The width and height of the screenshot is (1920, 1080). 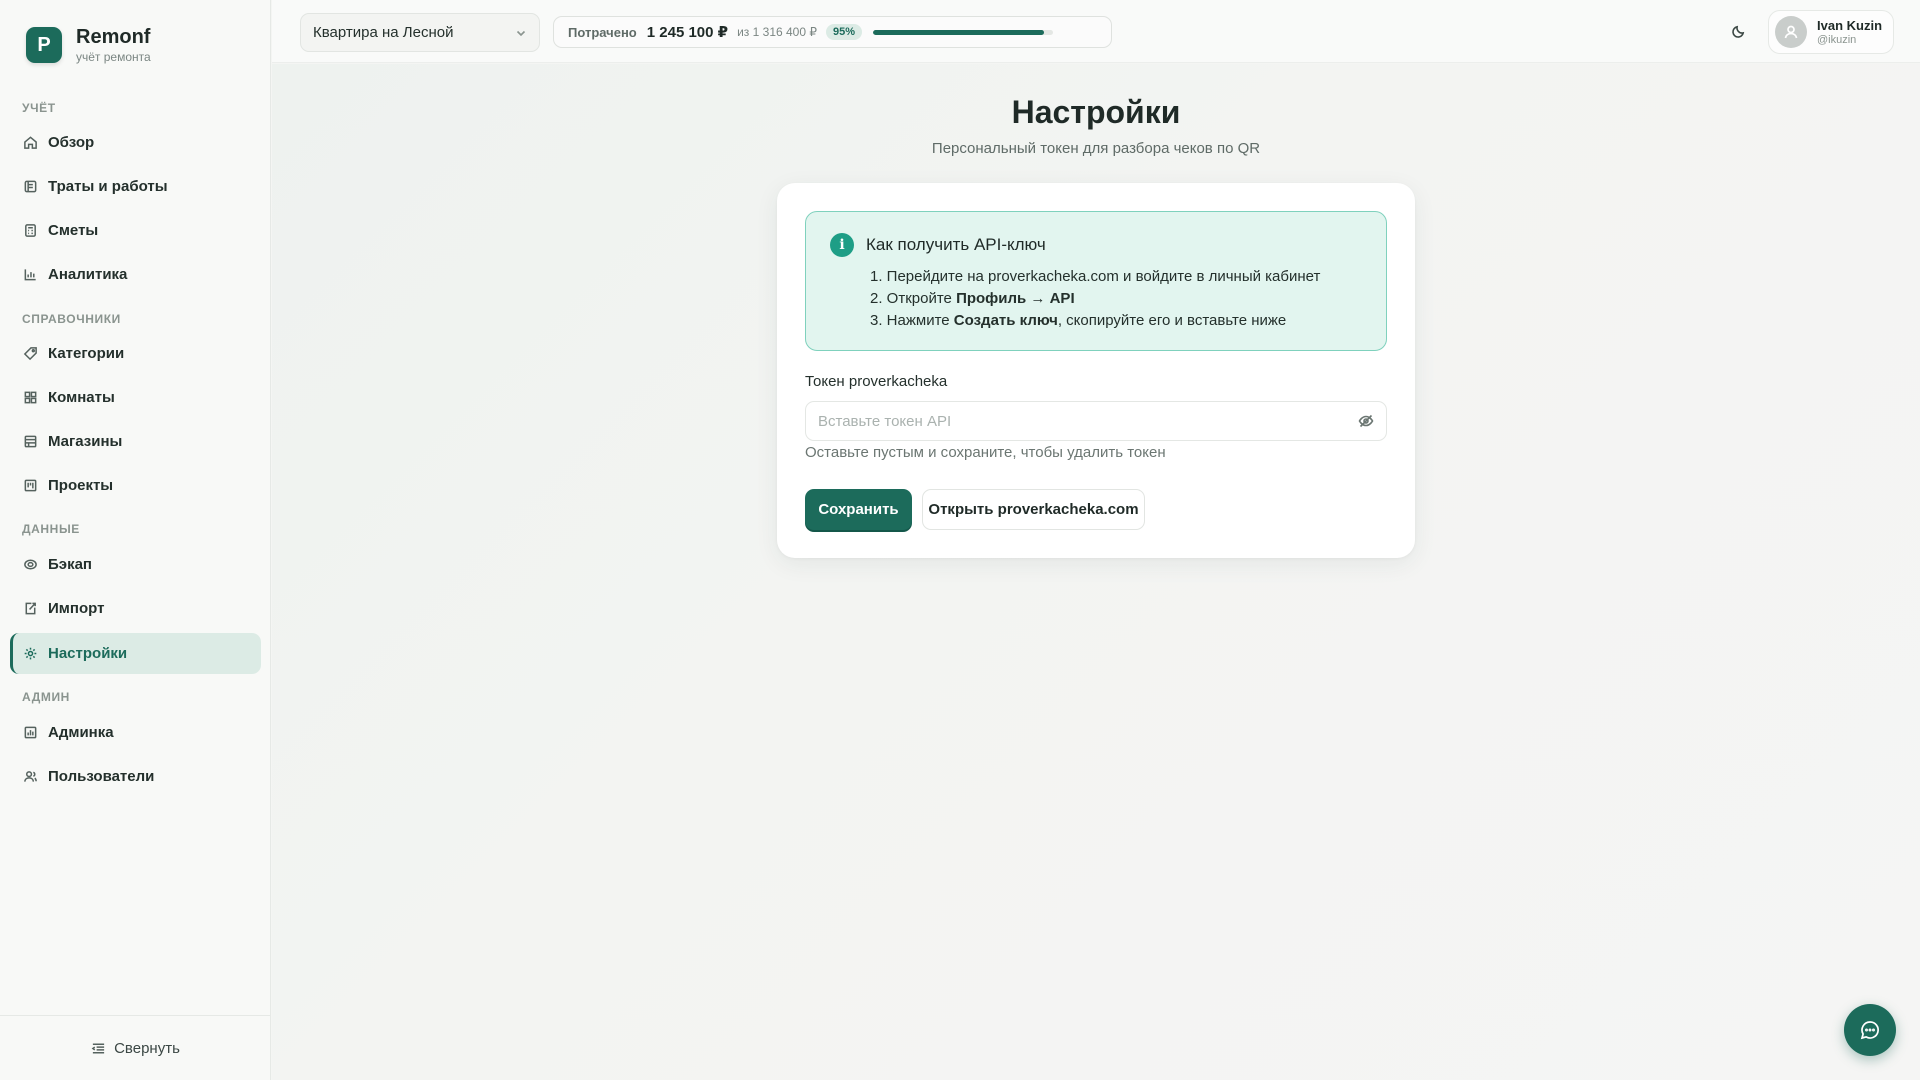 I want to click on project-select-value: Квартира на Лесной, so click(x=383, y=32).